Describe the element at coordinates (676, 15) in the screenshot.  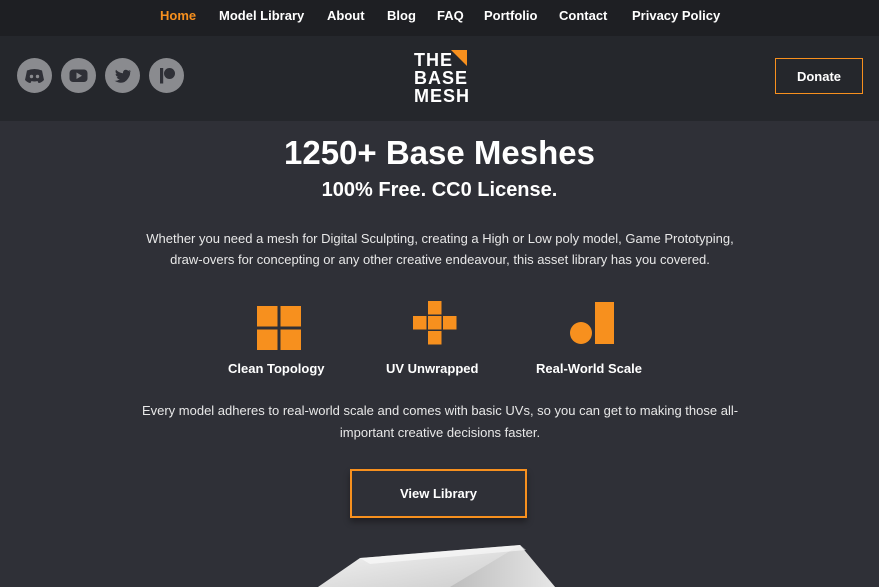
I see `nav-privacy-policy: Privacy Policy` at that location.